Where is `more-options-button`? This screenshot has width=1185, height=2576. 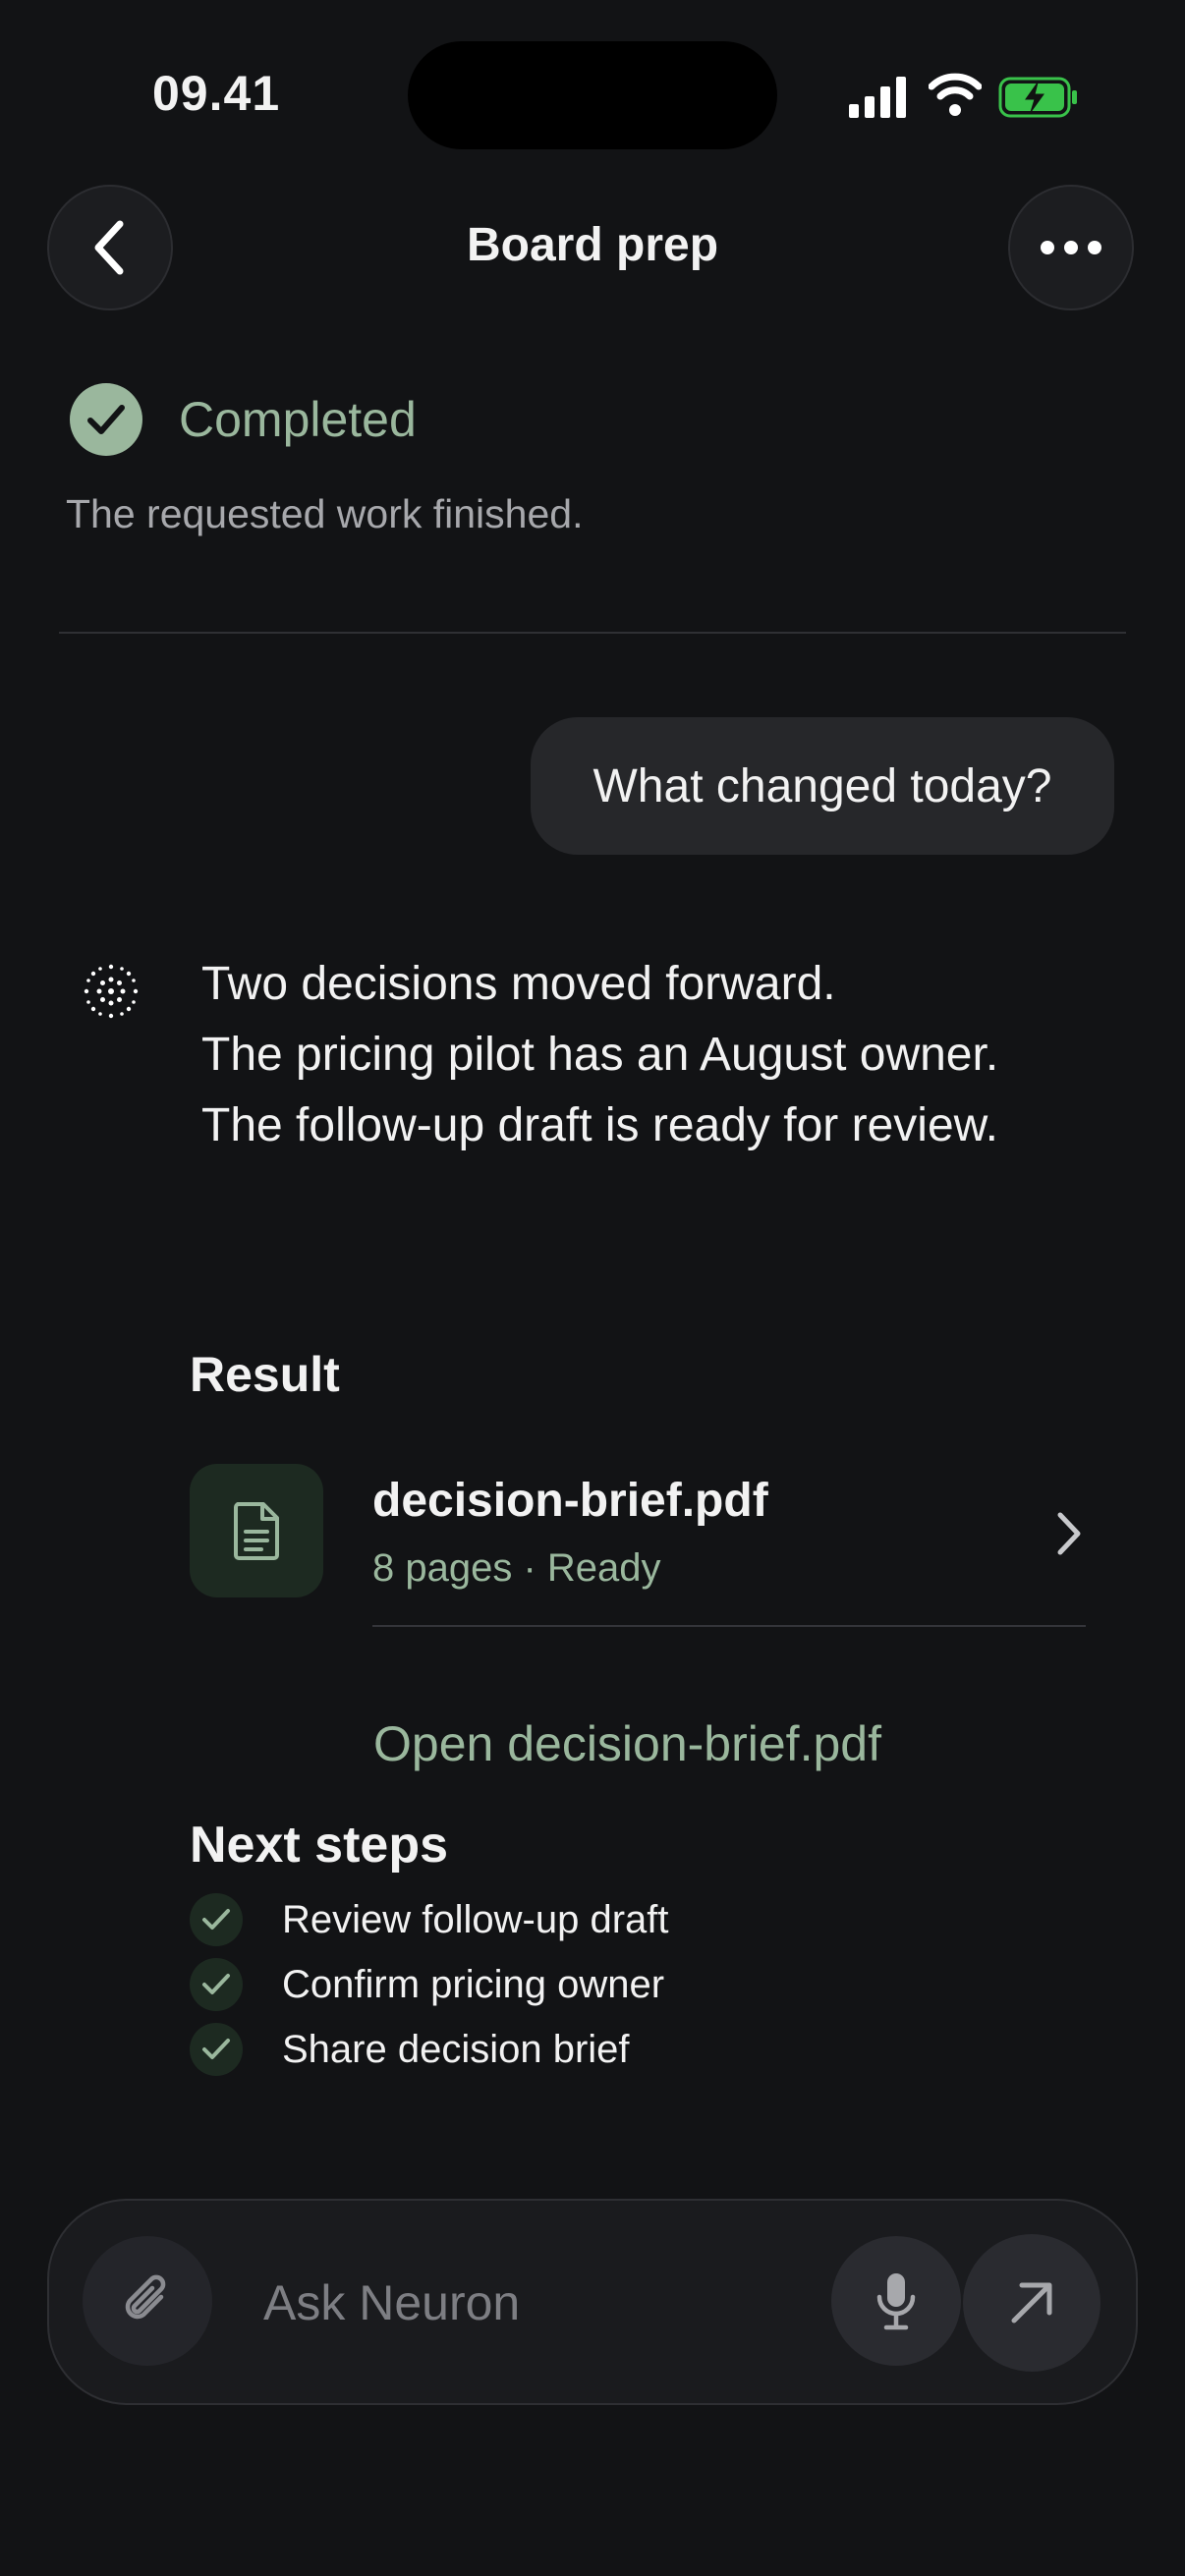
more-options-button is located at coordinates (1071, 247).